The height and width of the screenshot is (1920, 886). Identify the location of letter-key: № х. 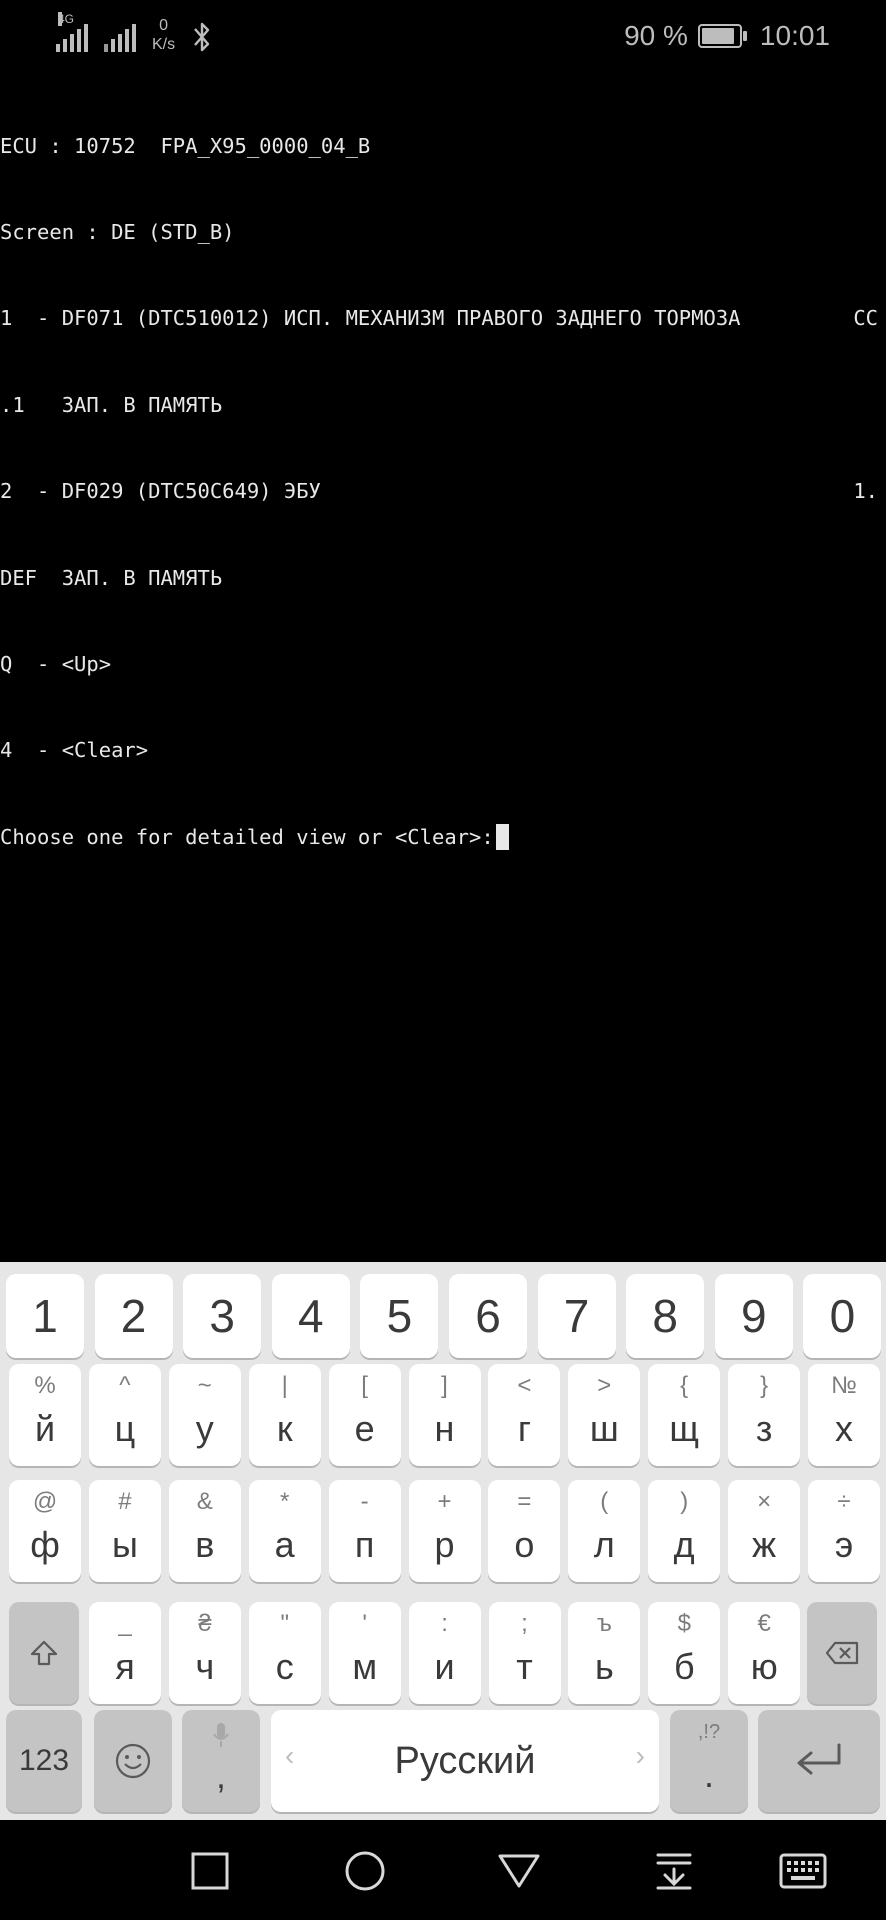
(844, 1415).